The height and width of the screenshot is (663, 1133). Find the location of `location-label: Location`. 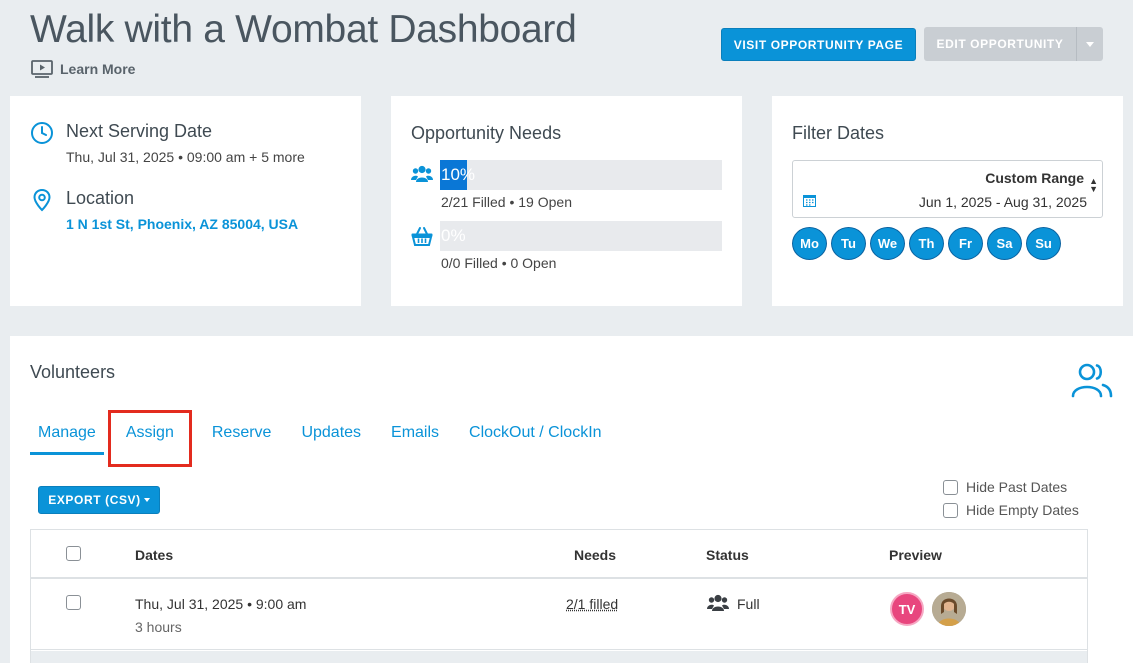

location-label: Location is located at coordinates (100, 198).